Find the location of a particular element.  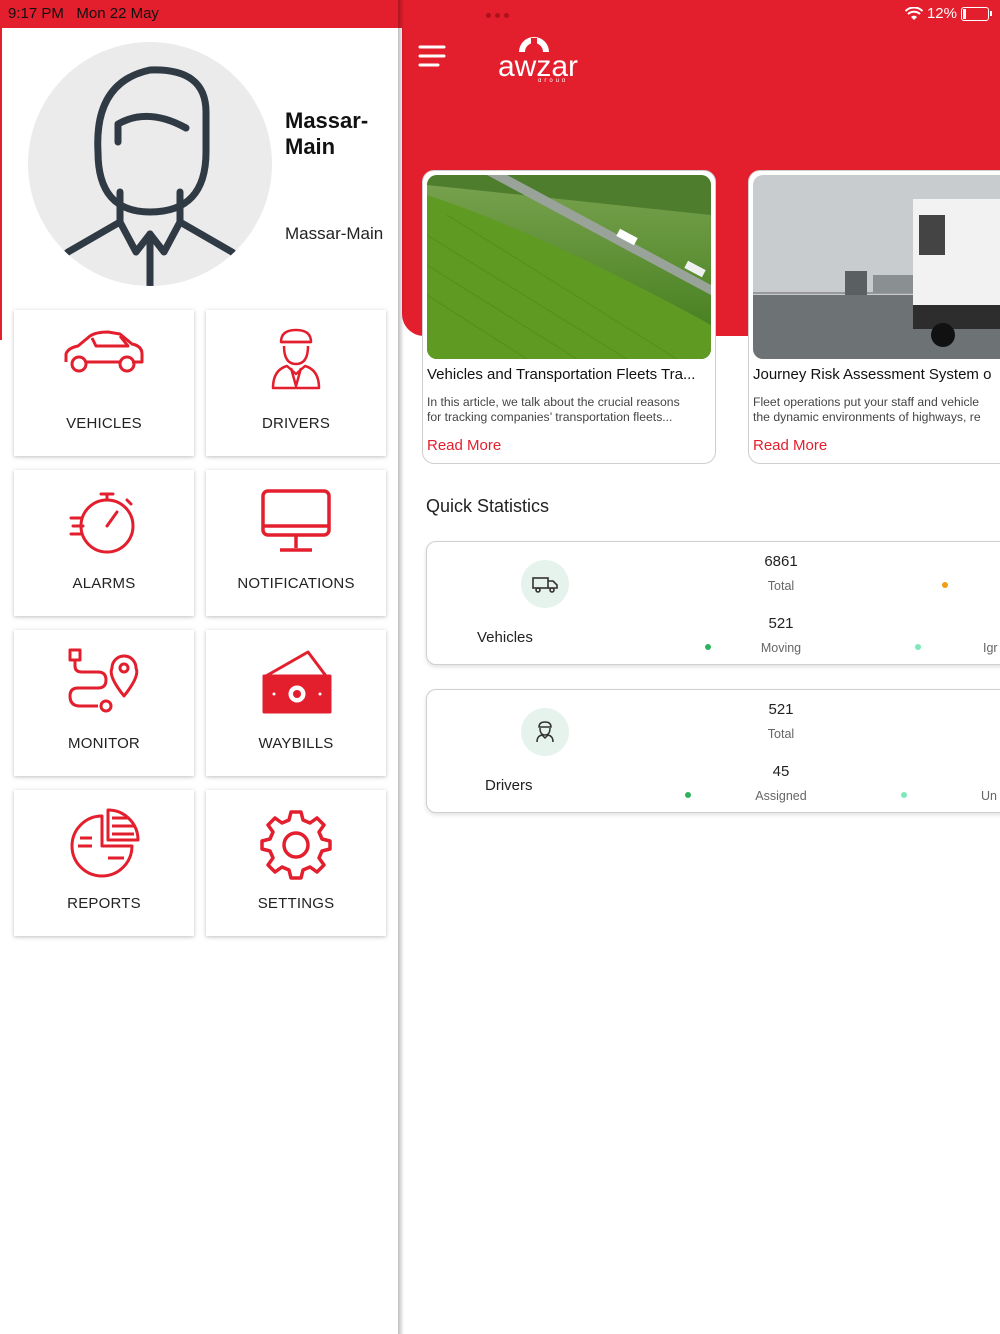

profile-subtitle: Massar-Main is located at coordinates (334, 233).